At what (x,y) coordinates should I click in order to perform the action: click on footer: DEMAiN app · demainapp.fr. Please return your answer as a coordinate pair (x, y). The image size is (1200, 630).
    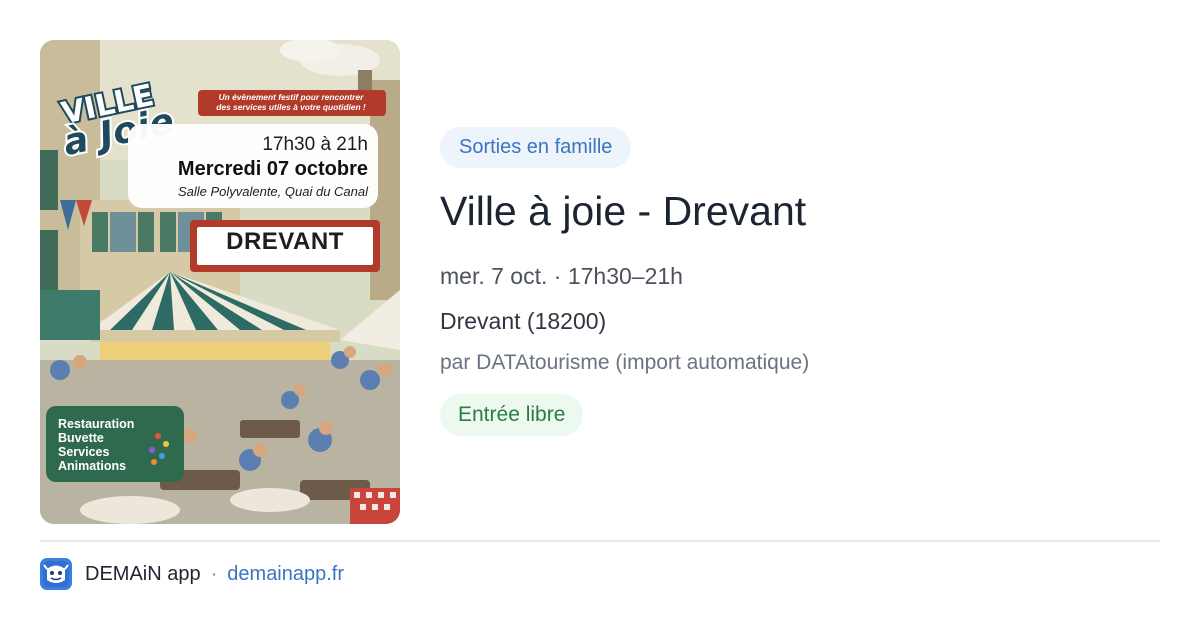
    Looking at the image, I should click on (192, 574).